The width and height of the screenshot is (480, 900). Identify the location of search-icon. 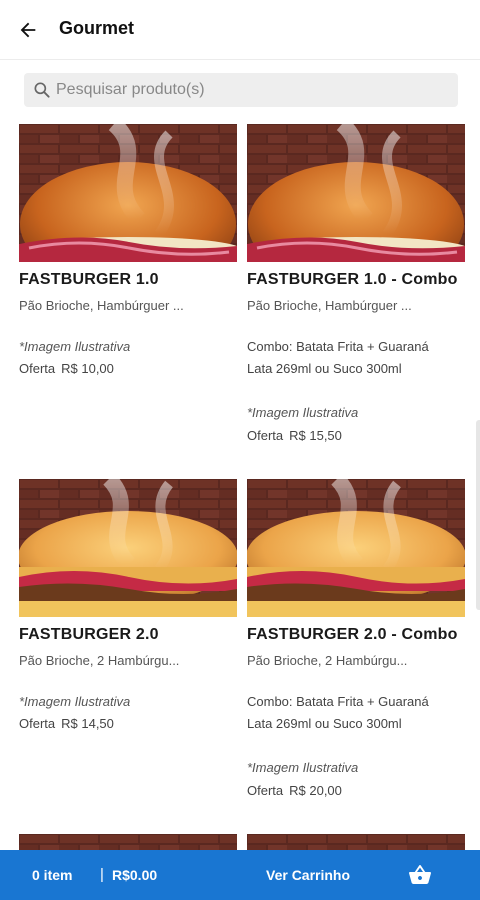
(42, 90).